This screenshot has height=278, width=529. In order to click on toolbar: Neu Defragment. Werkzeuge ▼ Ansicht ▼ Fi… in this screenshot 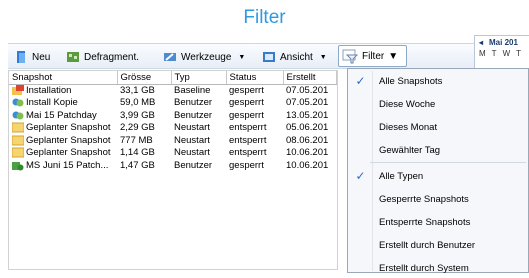, I will do `click(268, 55)`.